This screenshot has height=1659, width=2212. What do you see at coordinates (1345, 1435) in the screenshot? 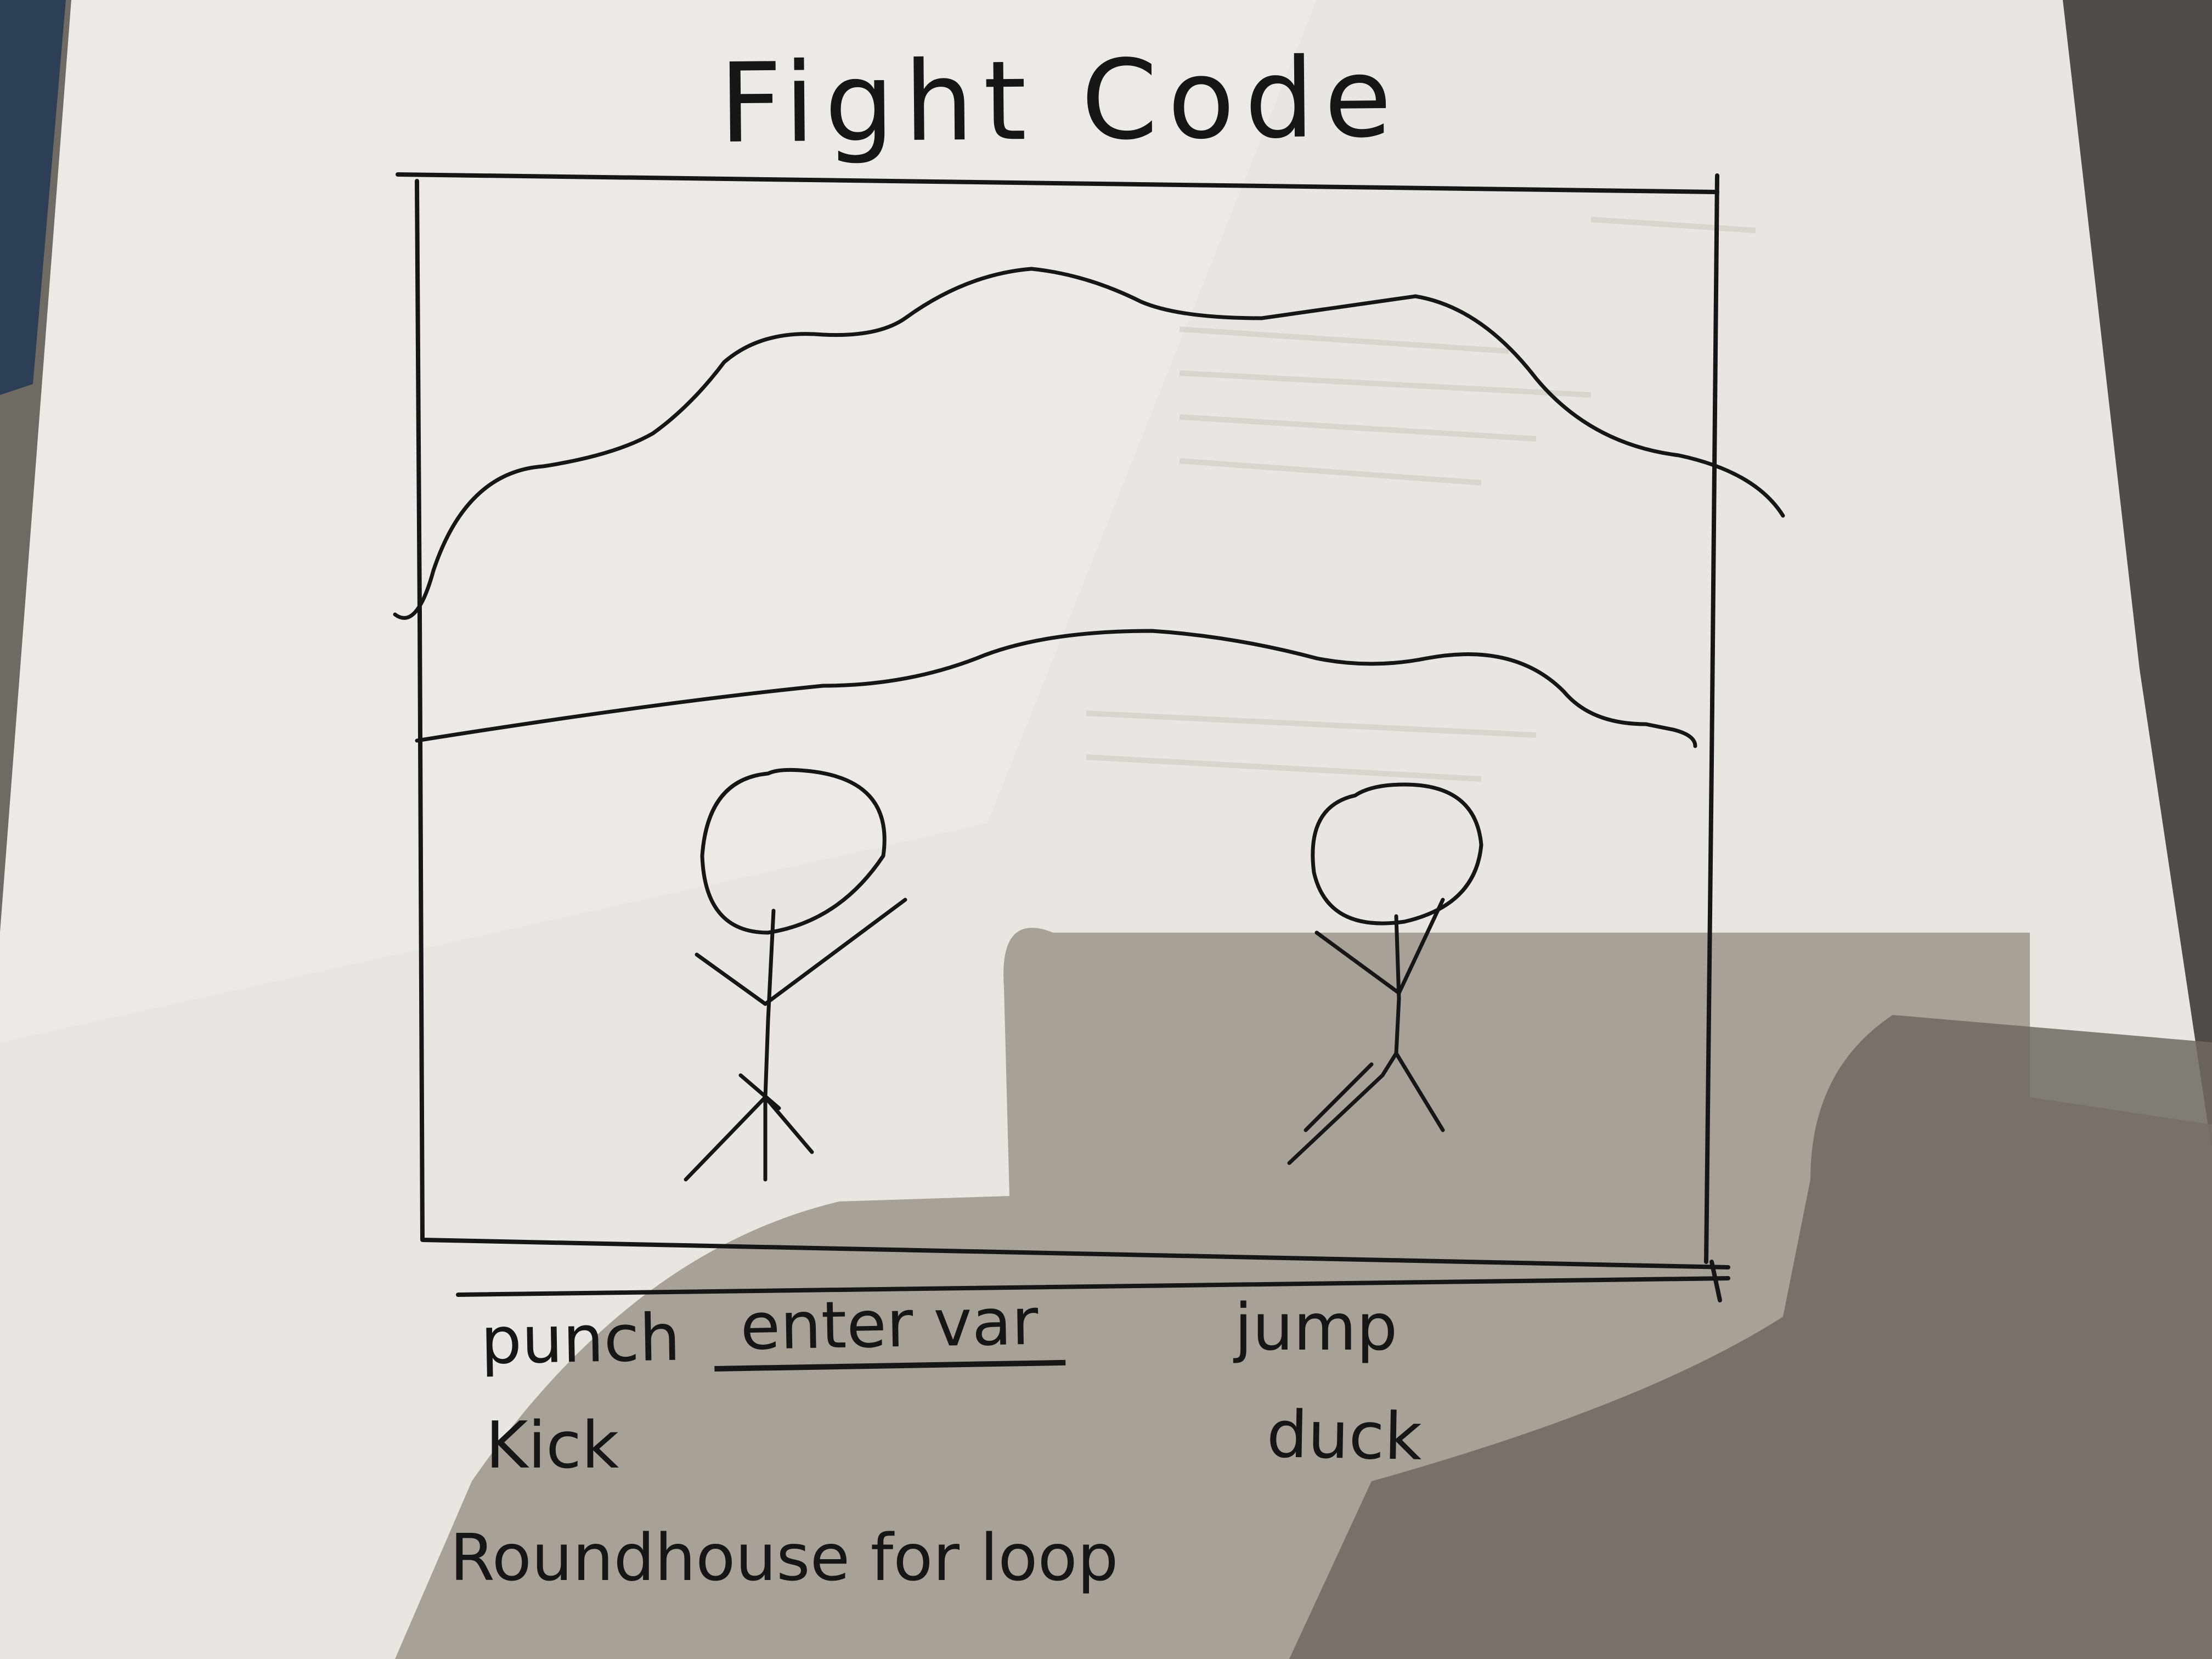
I see `command-duck: duck` at bounding box center [1345, 1435].